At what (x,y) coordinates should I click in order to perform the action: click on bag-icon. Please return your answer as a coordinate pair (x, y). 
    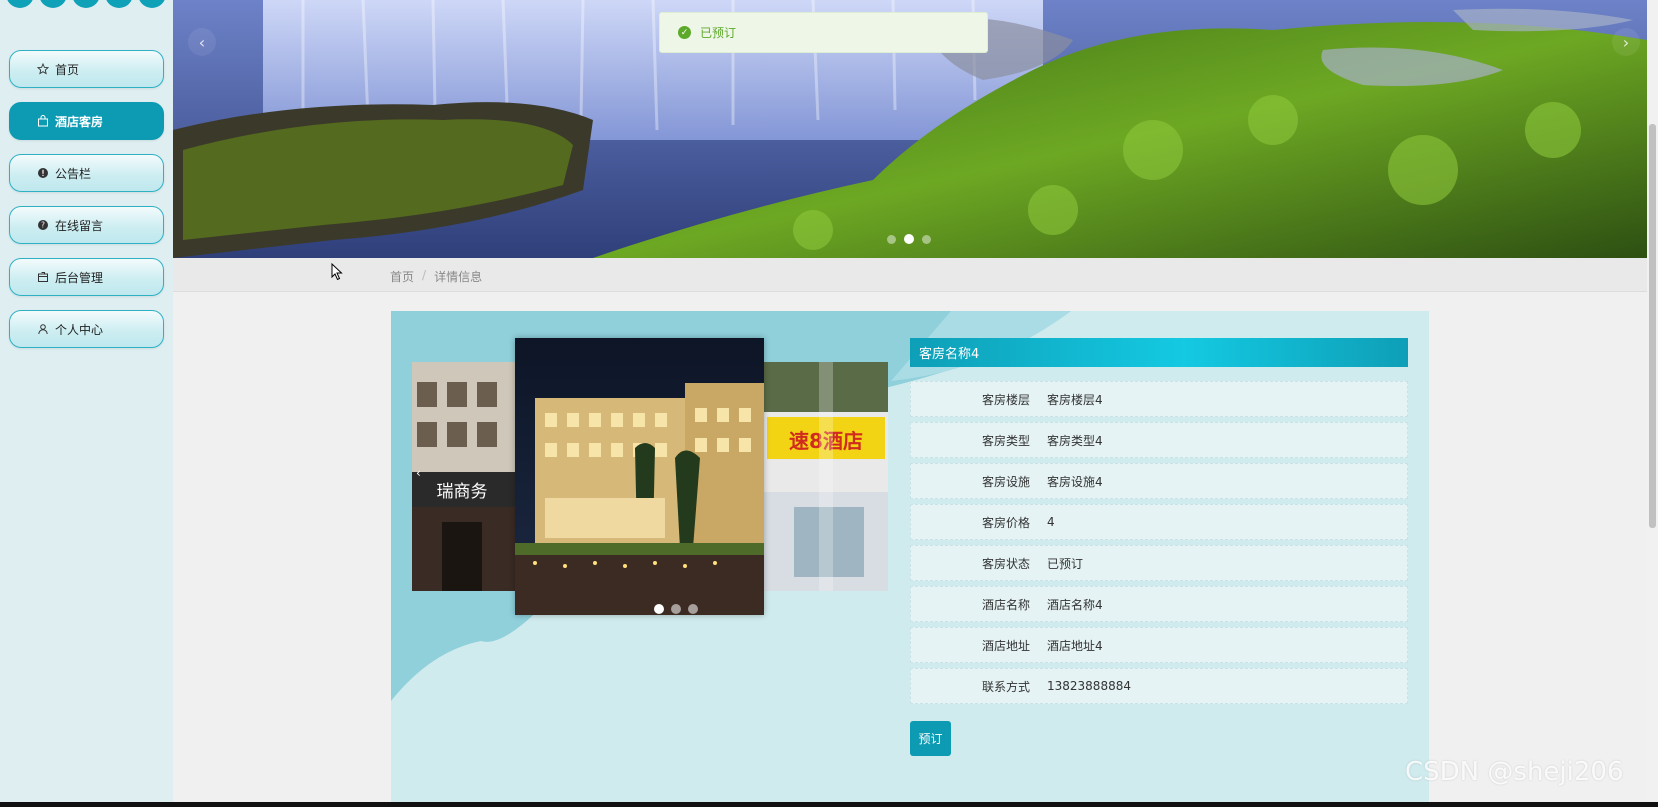
    Looking at the image, I should click on (43, 121).